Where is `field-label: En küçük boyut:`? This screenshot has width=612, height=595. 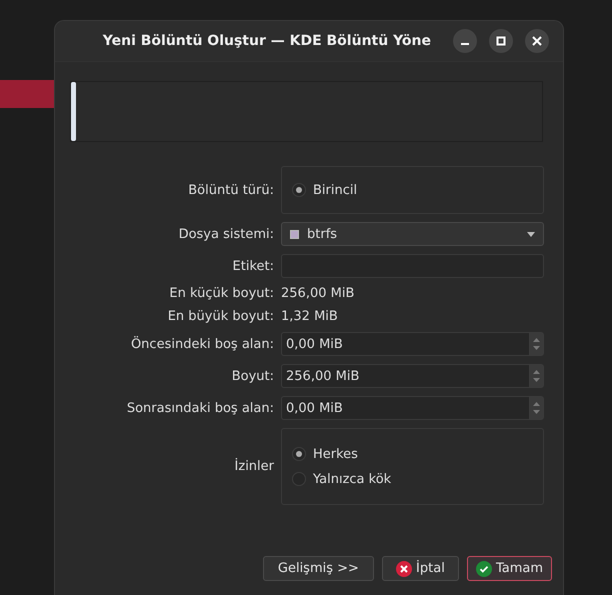
field-label: En küçük boyut: is located at coordinates (221, 293).